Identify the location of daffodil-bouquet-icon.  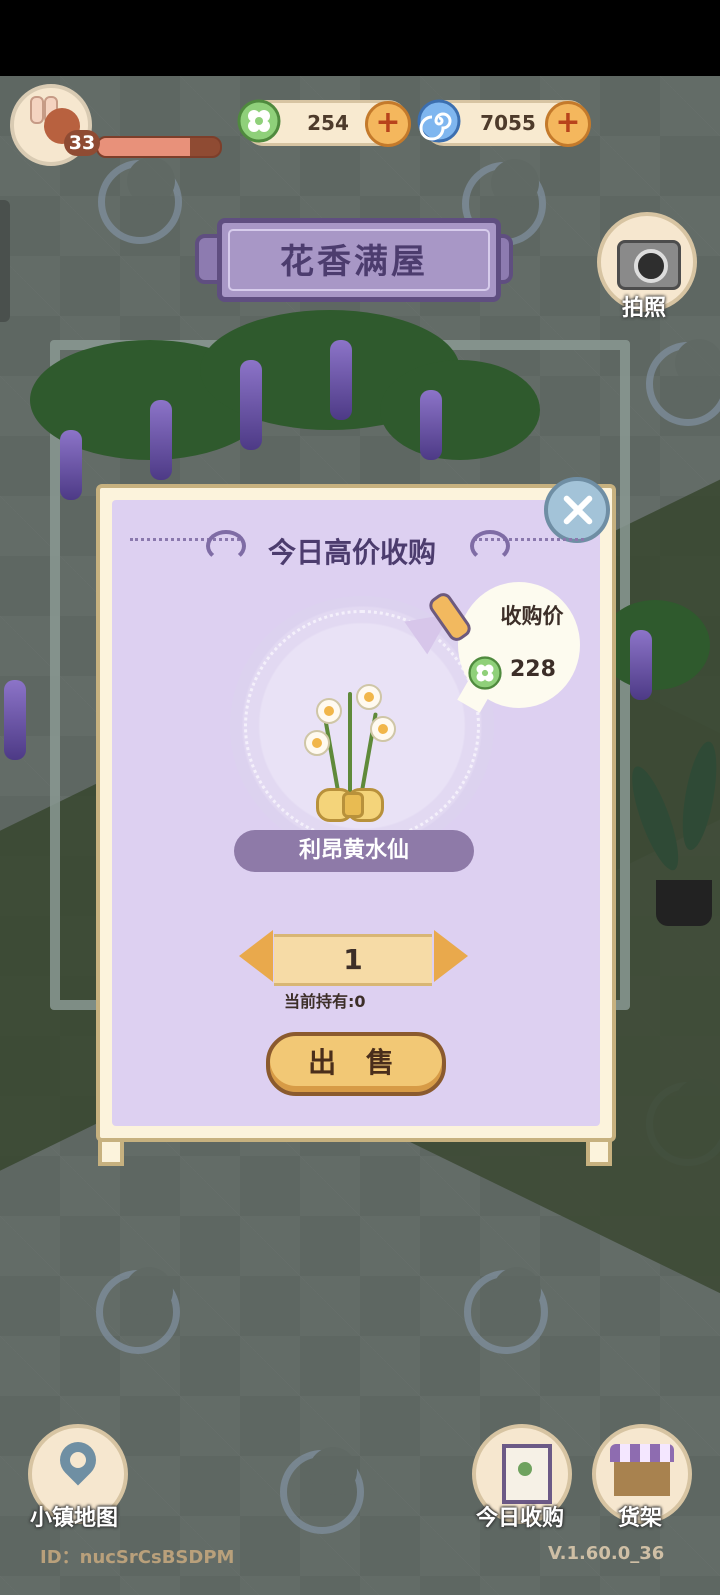
(350, 751).